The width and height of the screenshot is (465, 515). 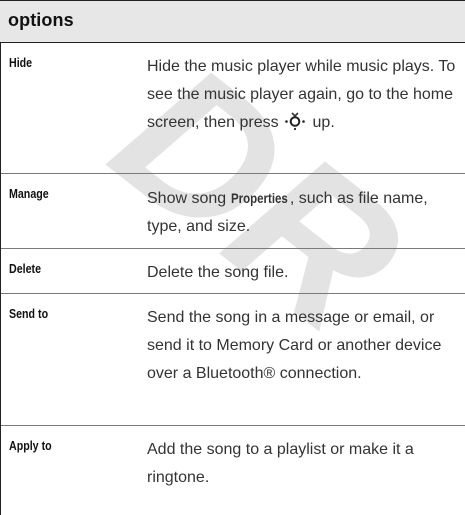 I want to click on navigation-key-icon, so click(x=295, y=121).